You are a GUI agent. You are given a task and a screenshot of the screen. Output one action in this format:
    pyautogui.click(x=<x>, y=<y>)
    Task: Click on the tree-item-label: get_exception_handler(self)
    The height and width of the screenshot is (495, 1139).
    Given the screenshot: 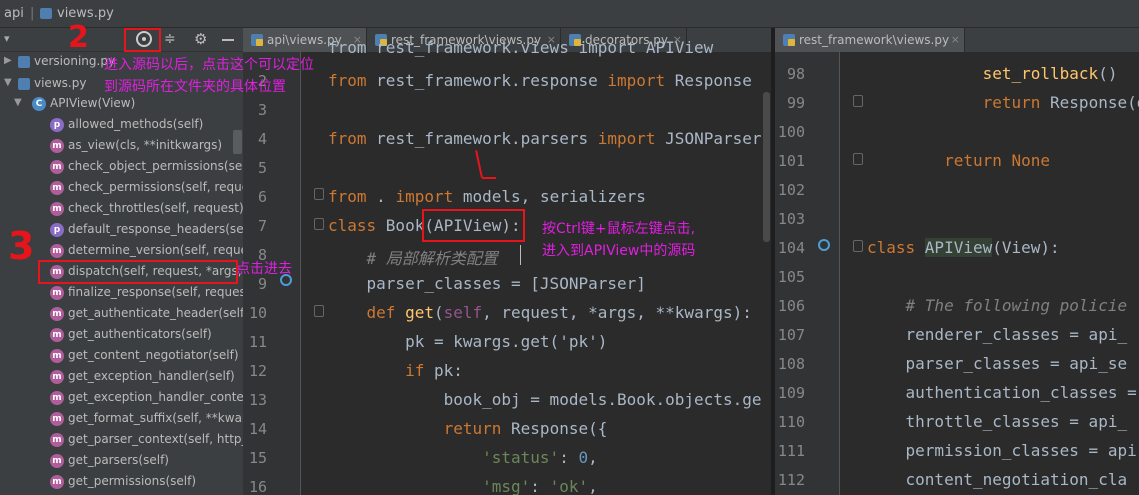 What is the action you would take?
    pyautogui.click(x=151, y=376)
    